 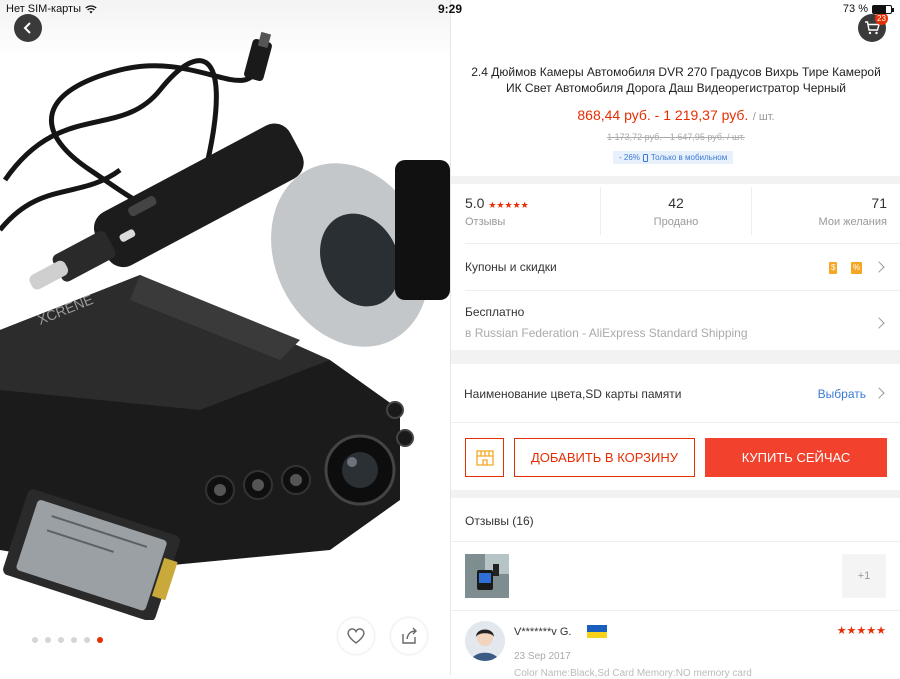 What do you see at coordinates (663, 115) in the screenshot?
I see `price-range: 868,44 руб. - 1 219,37 руб.` at bounding box center [663, 115].